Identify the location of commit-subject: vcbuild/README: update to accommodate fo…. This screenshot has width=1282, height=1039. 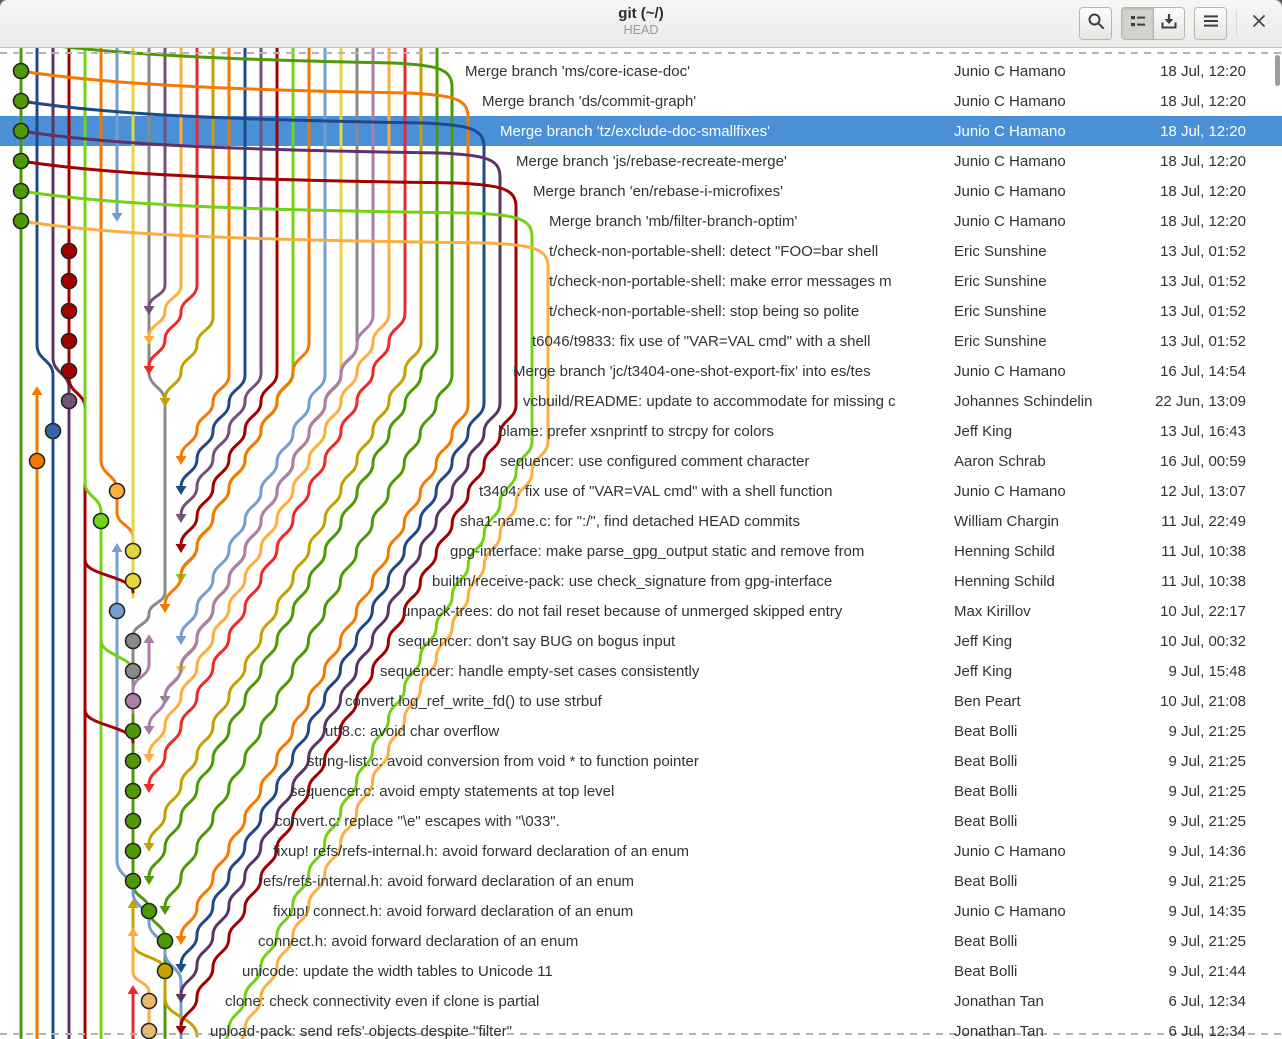
(709, 401).